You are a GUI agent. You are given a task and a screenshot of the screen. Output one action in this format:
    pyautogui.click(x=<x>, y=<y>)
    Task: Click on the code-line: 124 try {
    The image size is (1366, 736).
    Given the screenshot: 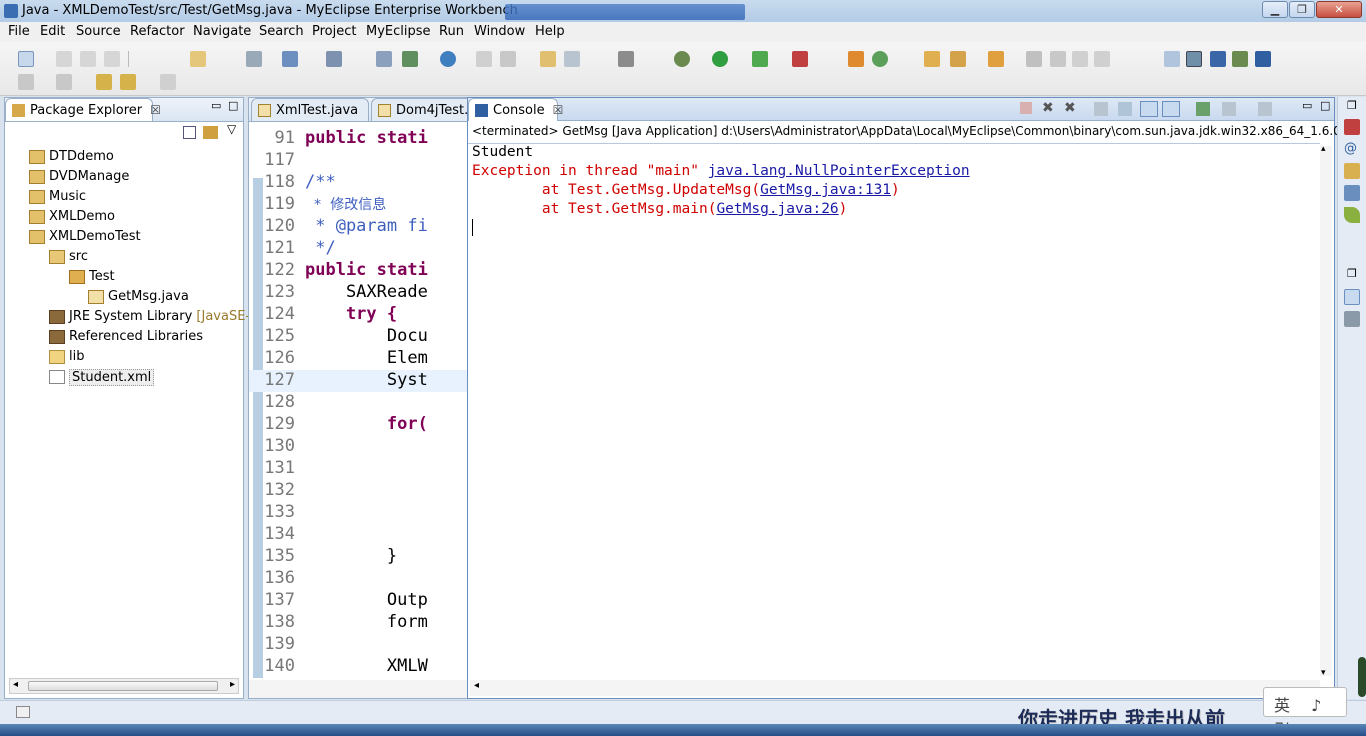 What is the action you would take?
    pyautogui.click(x=358, y=315)
    